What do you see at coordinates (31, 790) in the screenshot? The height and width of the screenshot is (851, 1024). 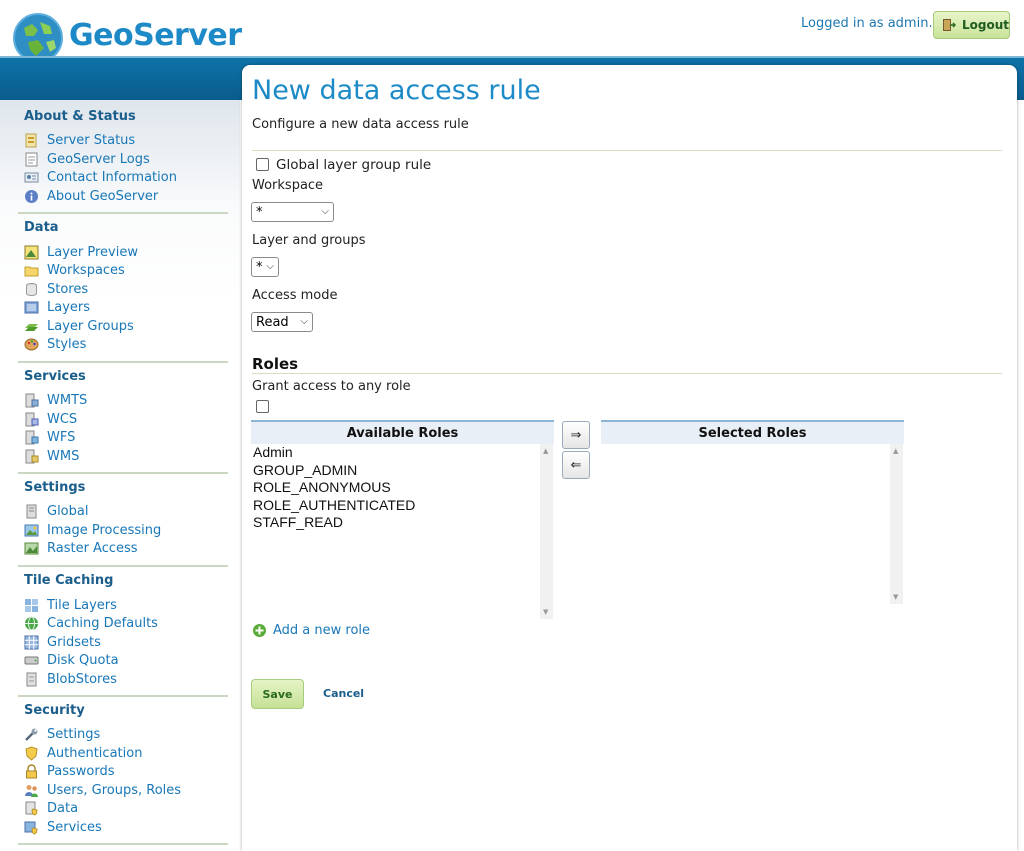 I see `users-icon` at bounding box center [31, 790].